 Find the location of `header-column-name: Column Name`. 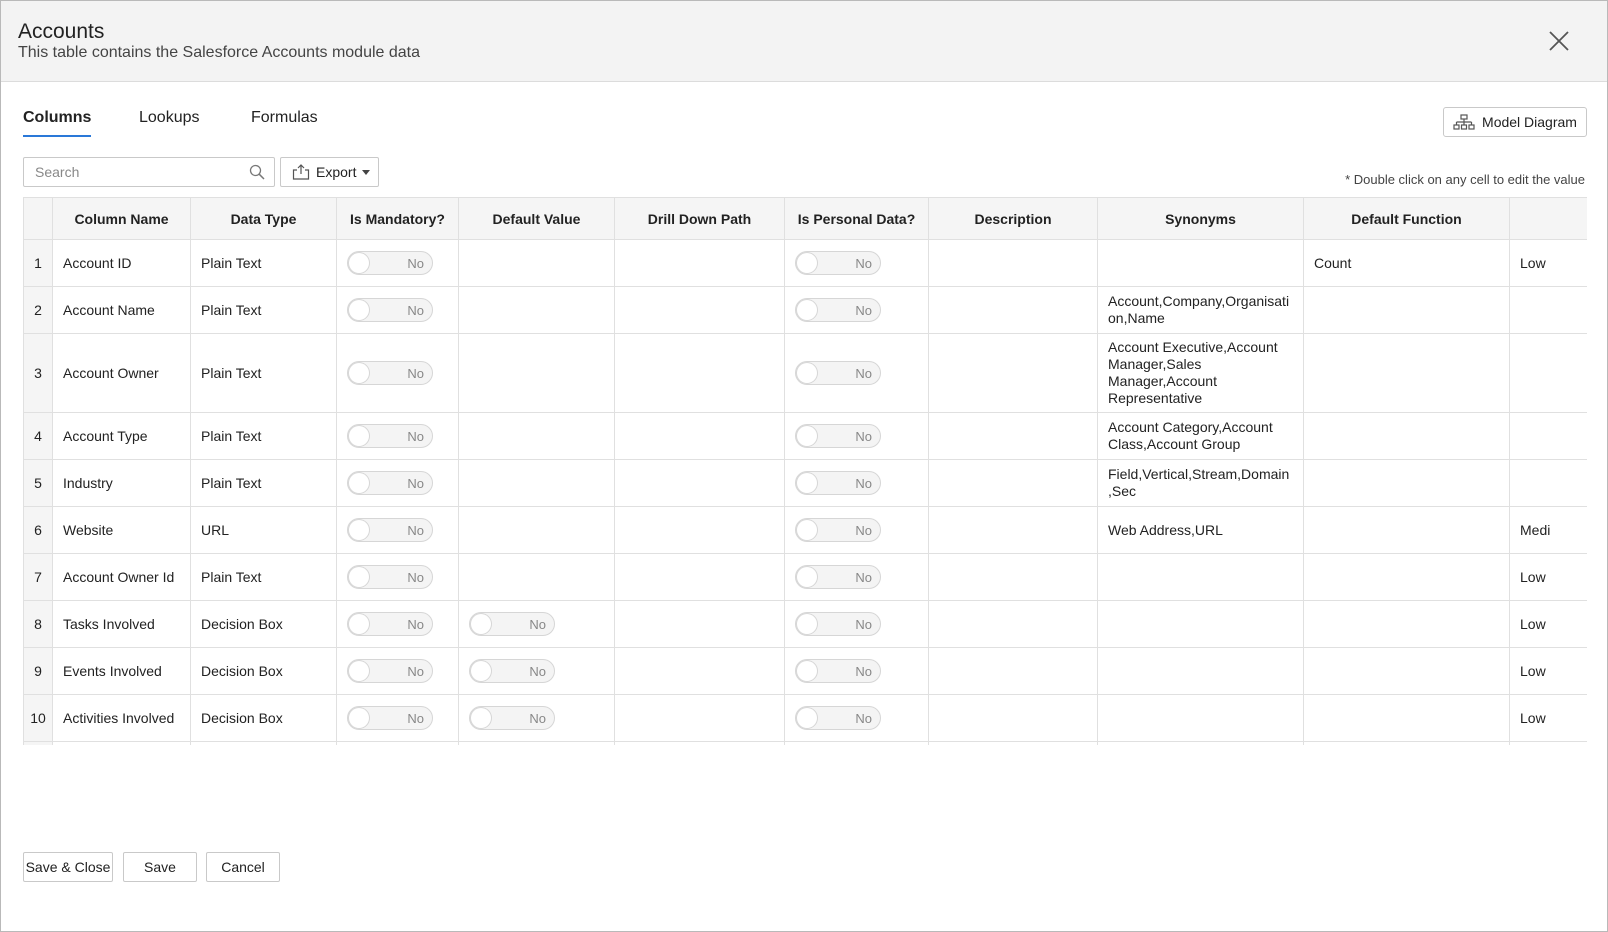

header-column-name: Column Name is located at coordinates (121, 218).